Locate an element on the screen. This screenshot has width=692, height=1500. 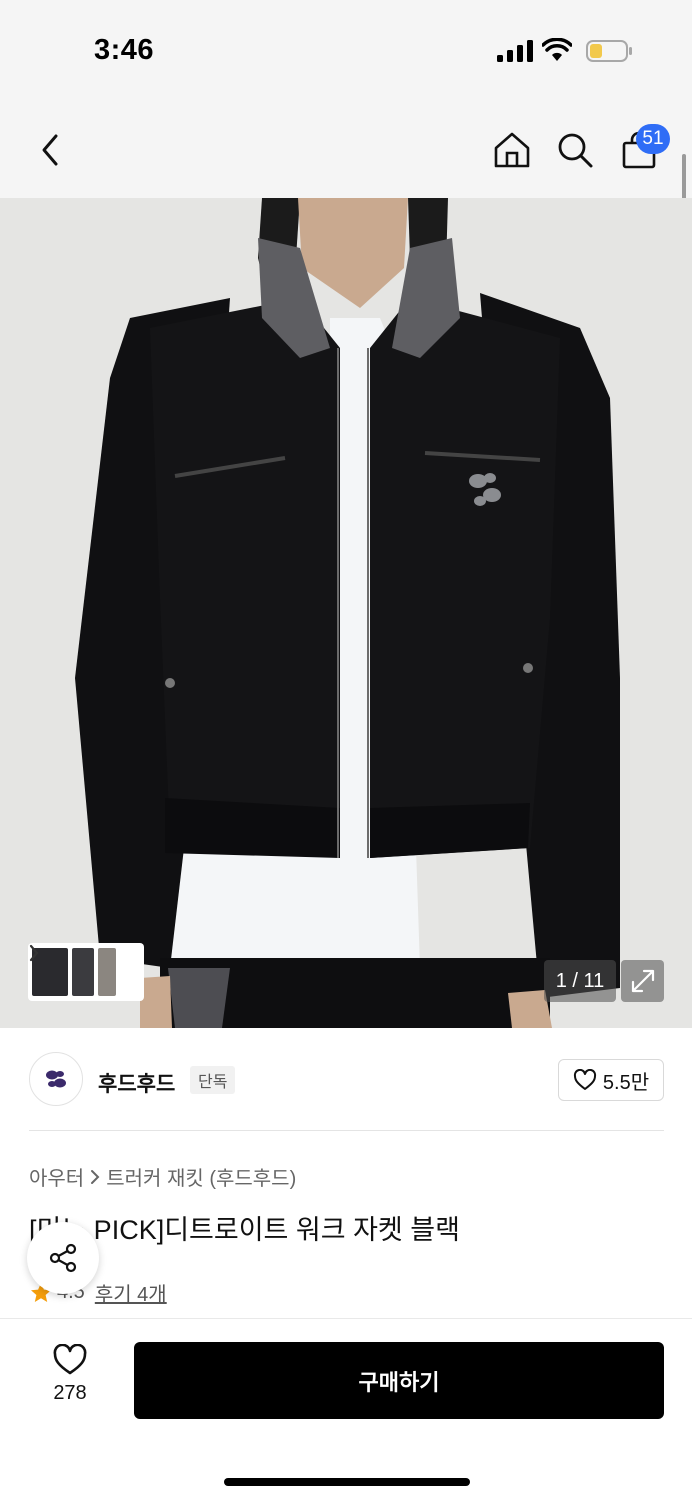
wifi-icon is located at coordinates (557, 49).